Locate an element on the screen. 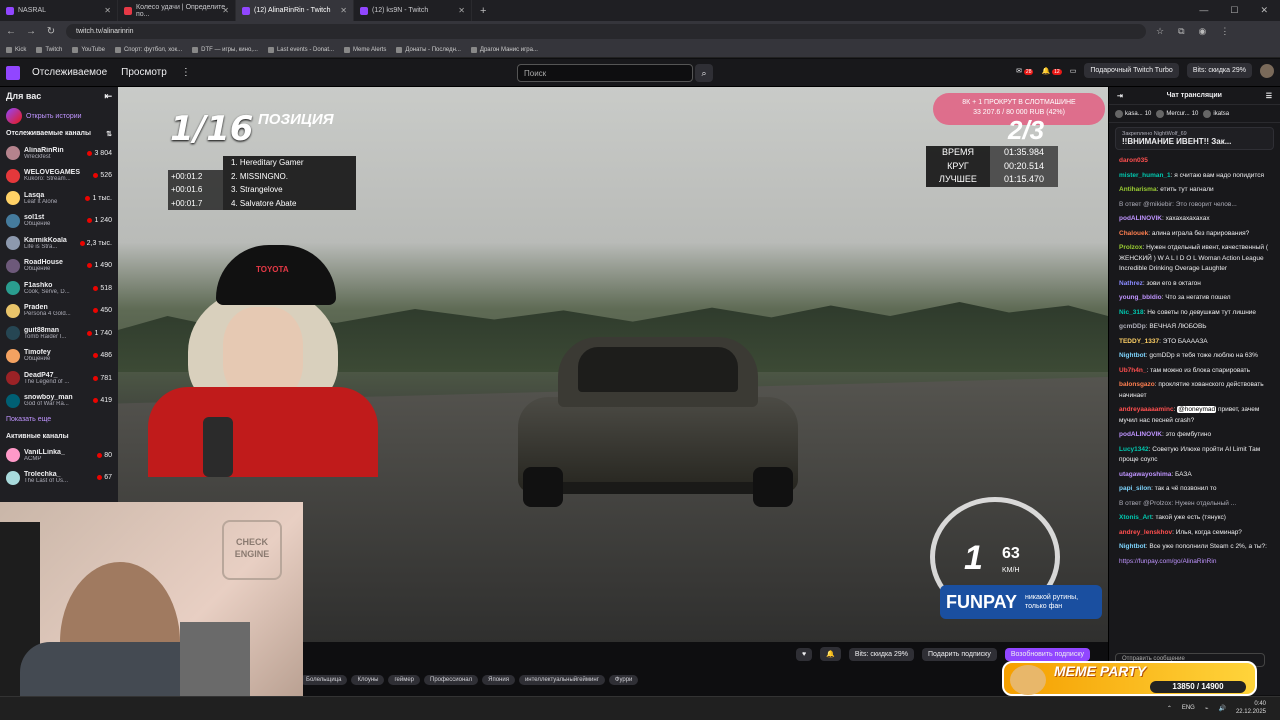  stream-tag: интеллектуальныйгейминг is located at coordinates (561, 680).